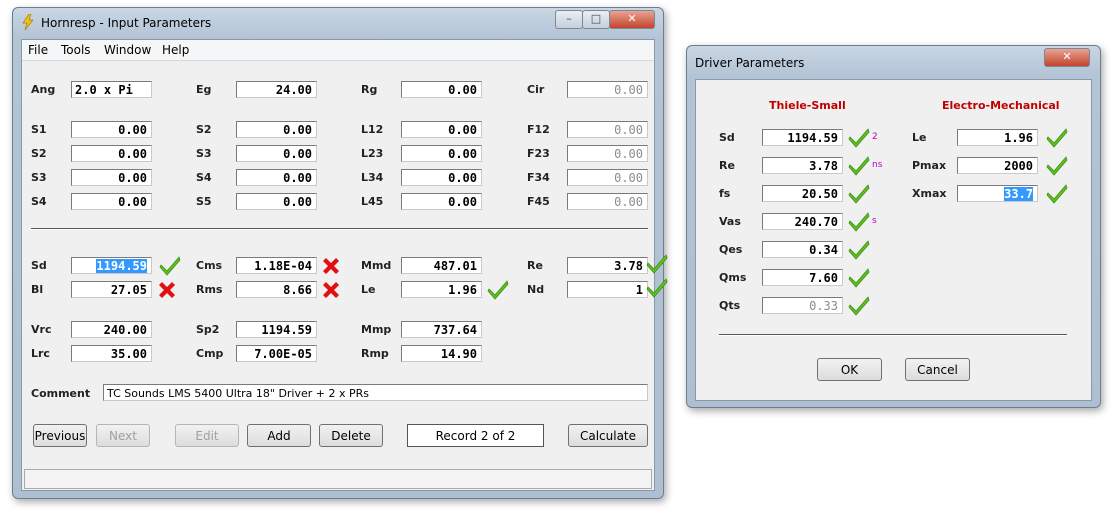  Describe the element at coordinates (283, 354) in the screenshot. I see `cmp-value: 7.00E-05` at that location.